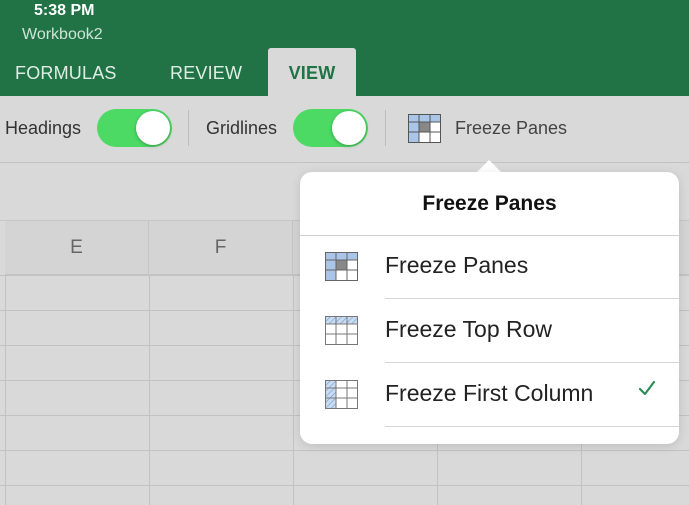  I want to click on popover-title: Freeze Panes, so click(489, 204).